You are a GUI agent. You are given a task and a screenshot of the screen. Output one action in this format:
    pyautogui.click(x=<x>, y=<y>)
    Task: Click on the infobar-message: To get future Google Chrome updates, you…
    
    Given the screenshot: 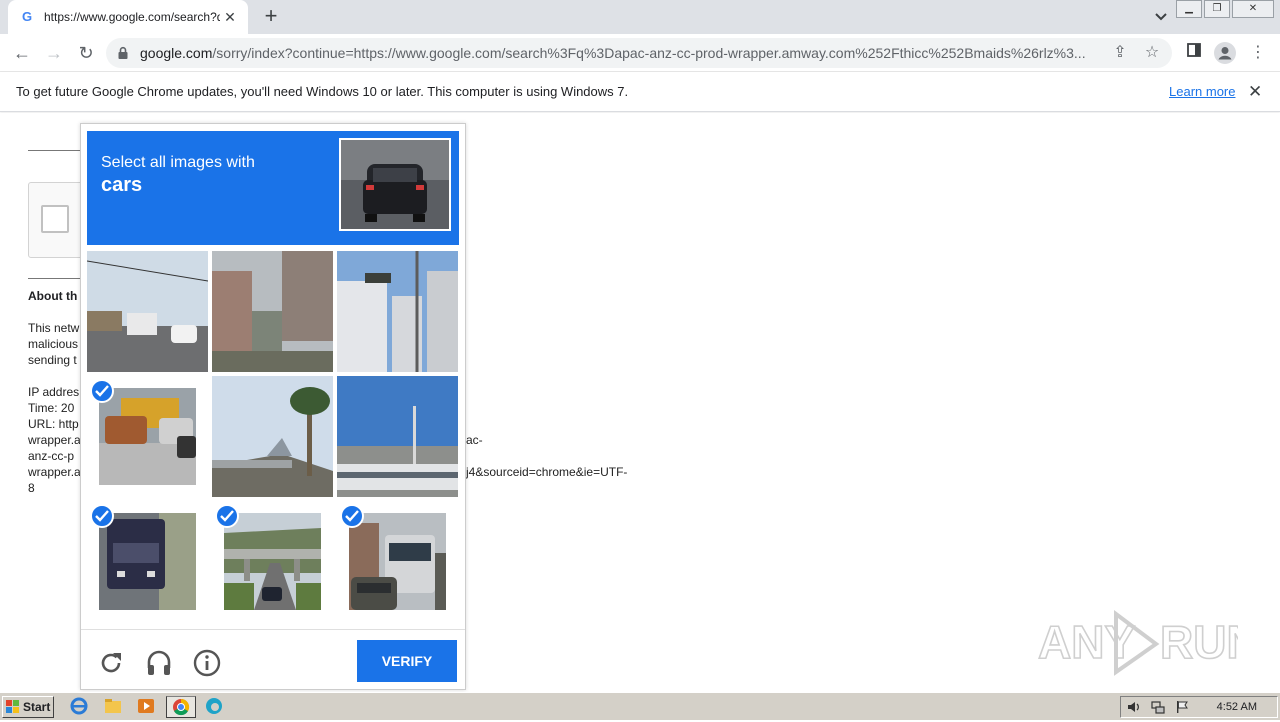 What is the action you would take?
    pyautogui.click(x=322, y=91)
    